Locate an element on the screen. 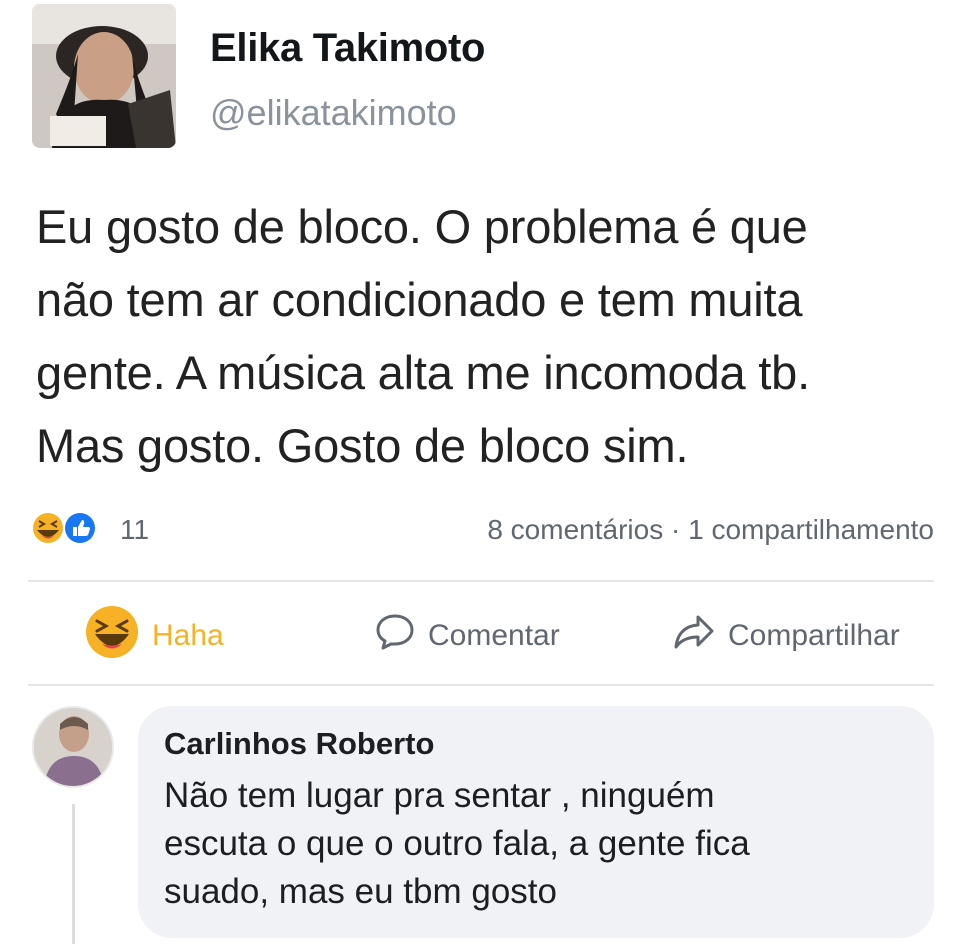 The height and width of the screenshot is (944, 960). share-button: Compartilhar is located at coordinates (786, 636).